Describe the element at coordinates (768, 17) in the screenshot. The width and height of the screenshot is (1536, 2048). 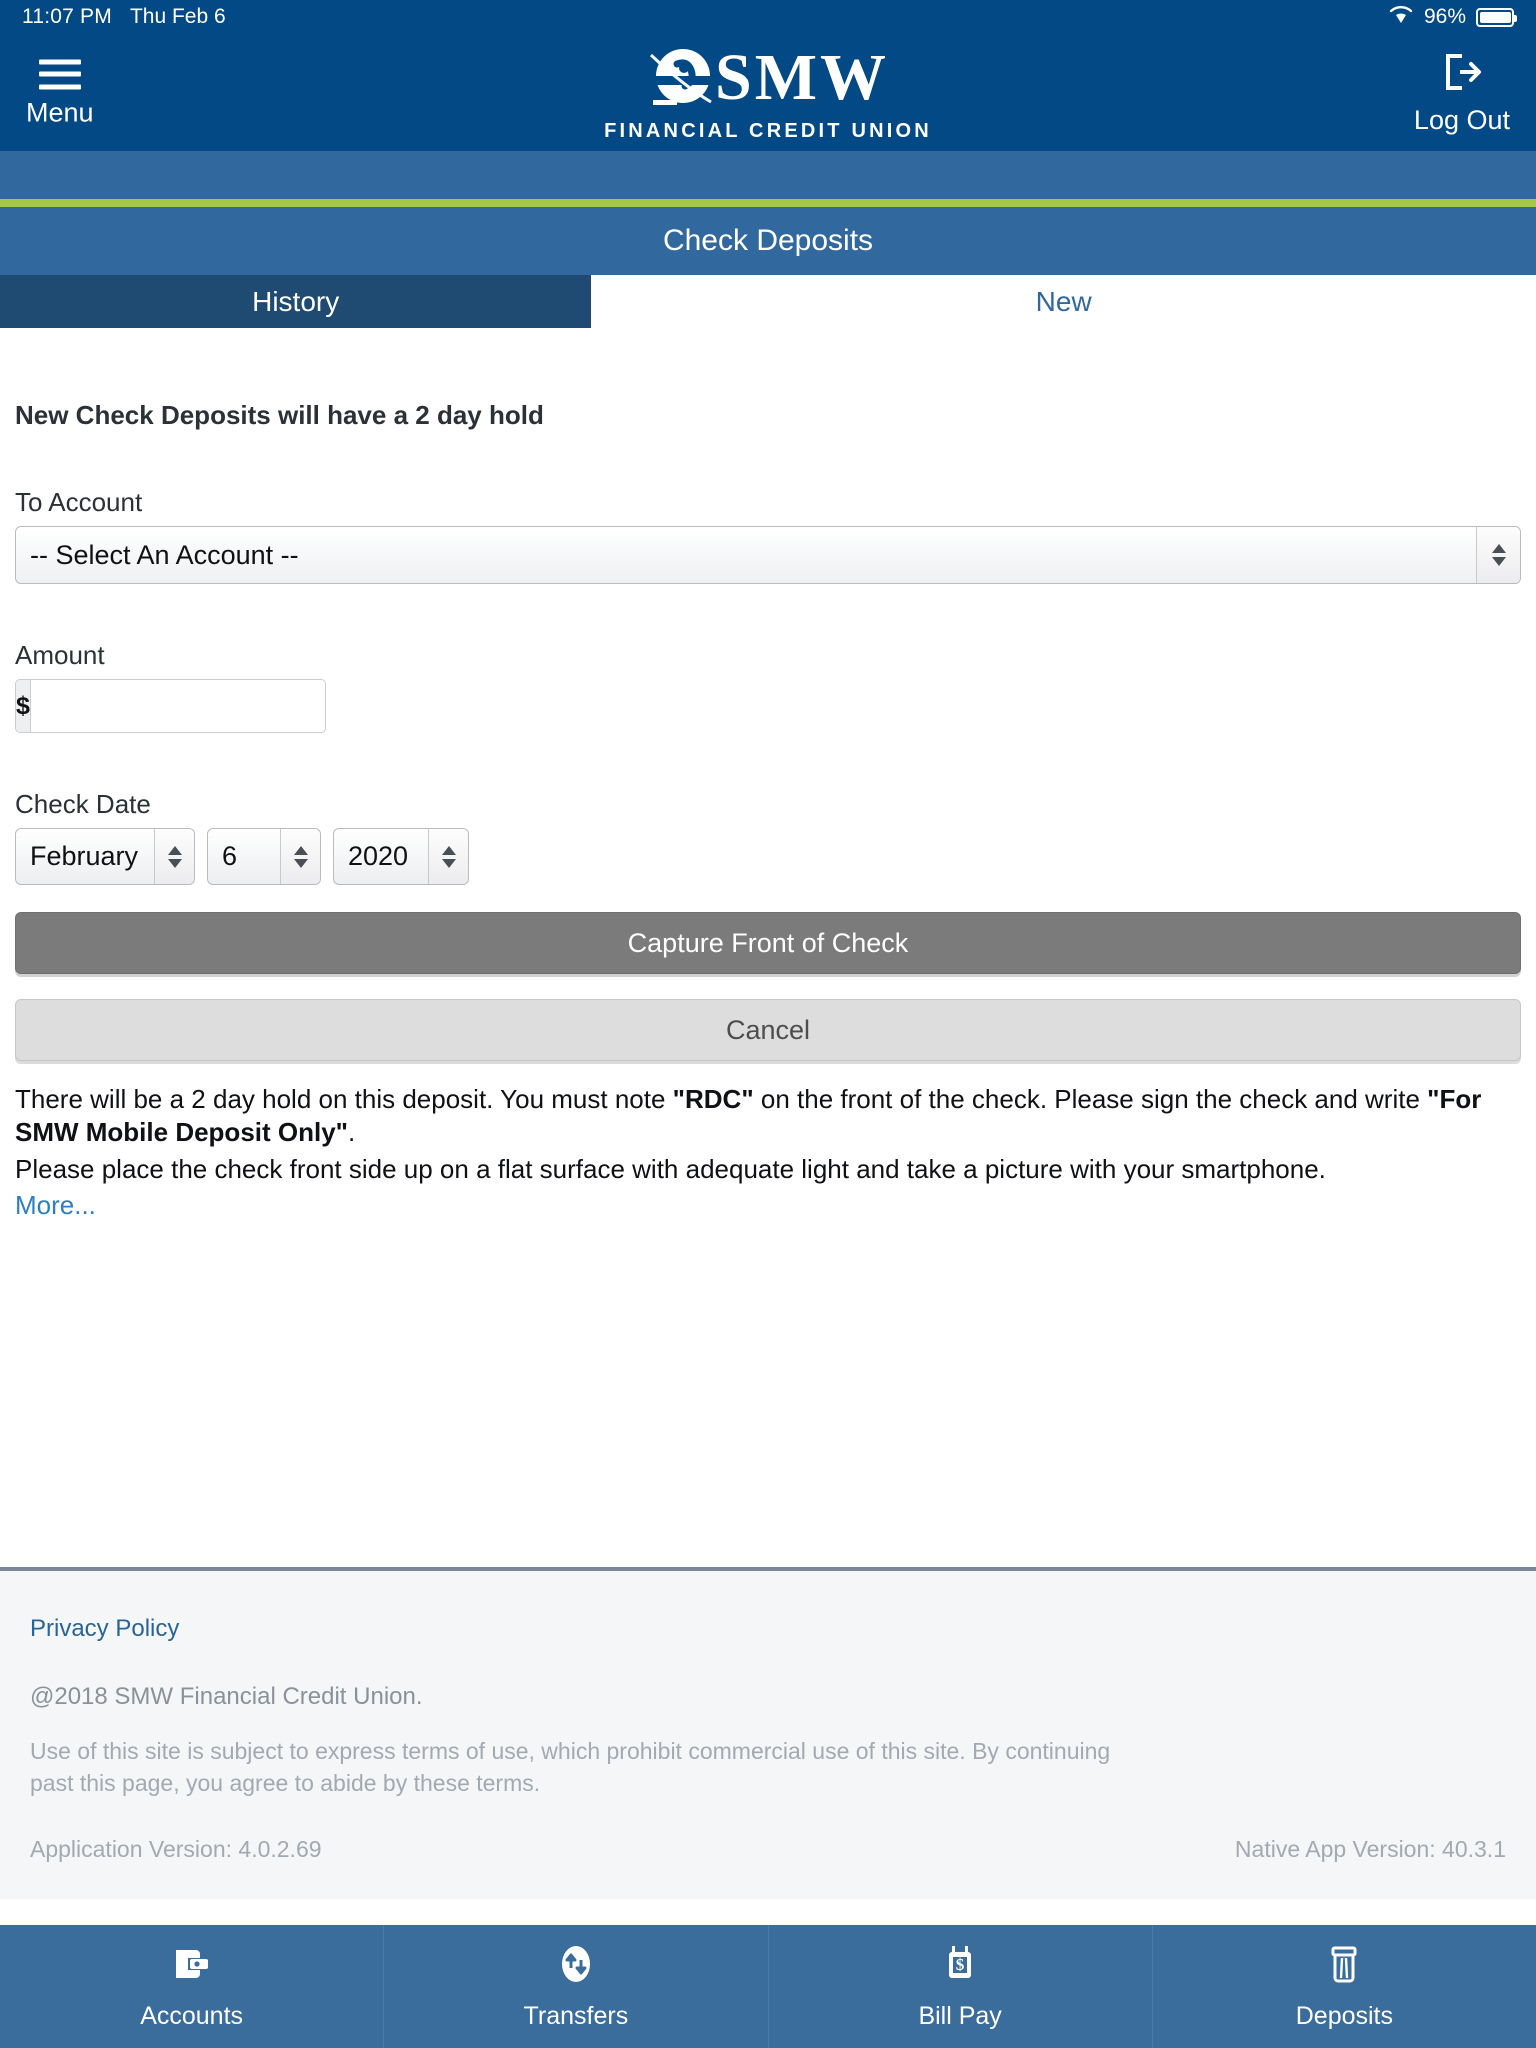
I see `ios-status-bar: 11:07 PM Thu Feb 6 96%` at that location.